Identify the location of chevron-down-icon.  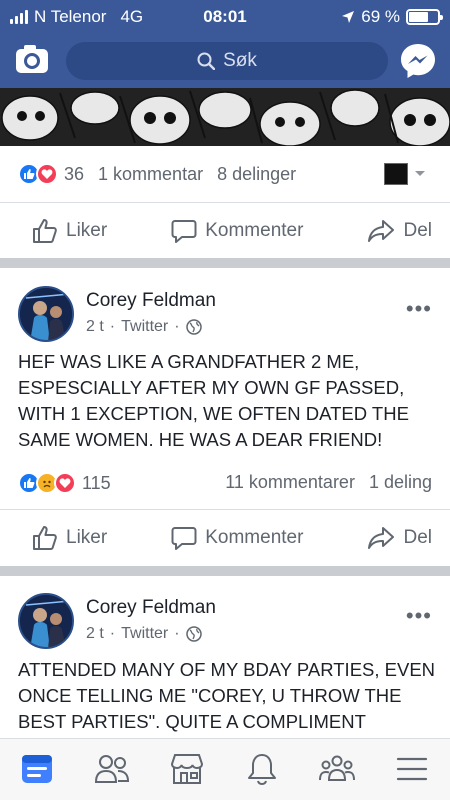
(420, 173).